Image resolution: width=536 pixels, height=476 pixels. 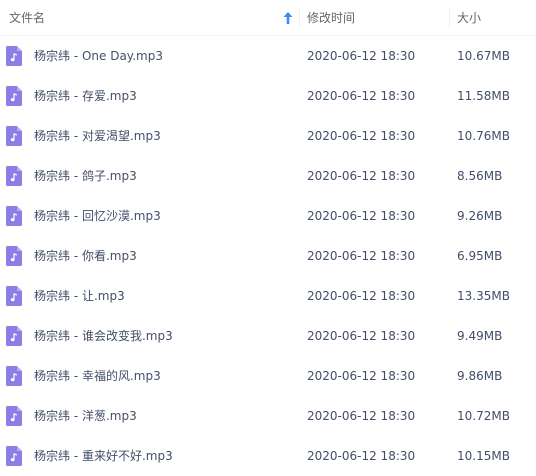 What do you see at coordinates (268, 176) in the screenshot?
I see `file-row: 杨宗纬 - 鸽子.mp3 2020-06-12 18:30 8.56MB` at bounding box center [268, 176].